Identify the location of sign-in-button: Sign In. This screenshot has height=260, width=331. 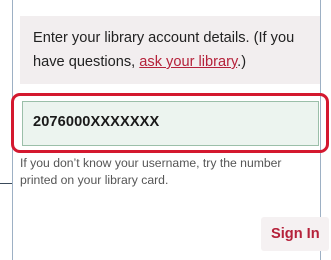
(295, 234).